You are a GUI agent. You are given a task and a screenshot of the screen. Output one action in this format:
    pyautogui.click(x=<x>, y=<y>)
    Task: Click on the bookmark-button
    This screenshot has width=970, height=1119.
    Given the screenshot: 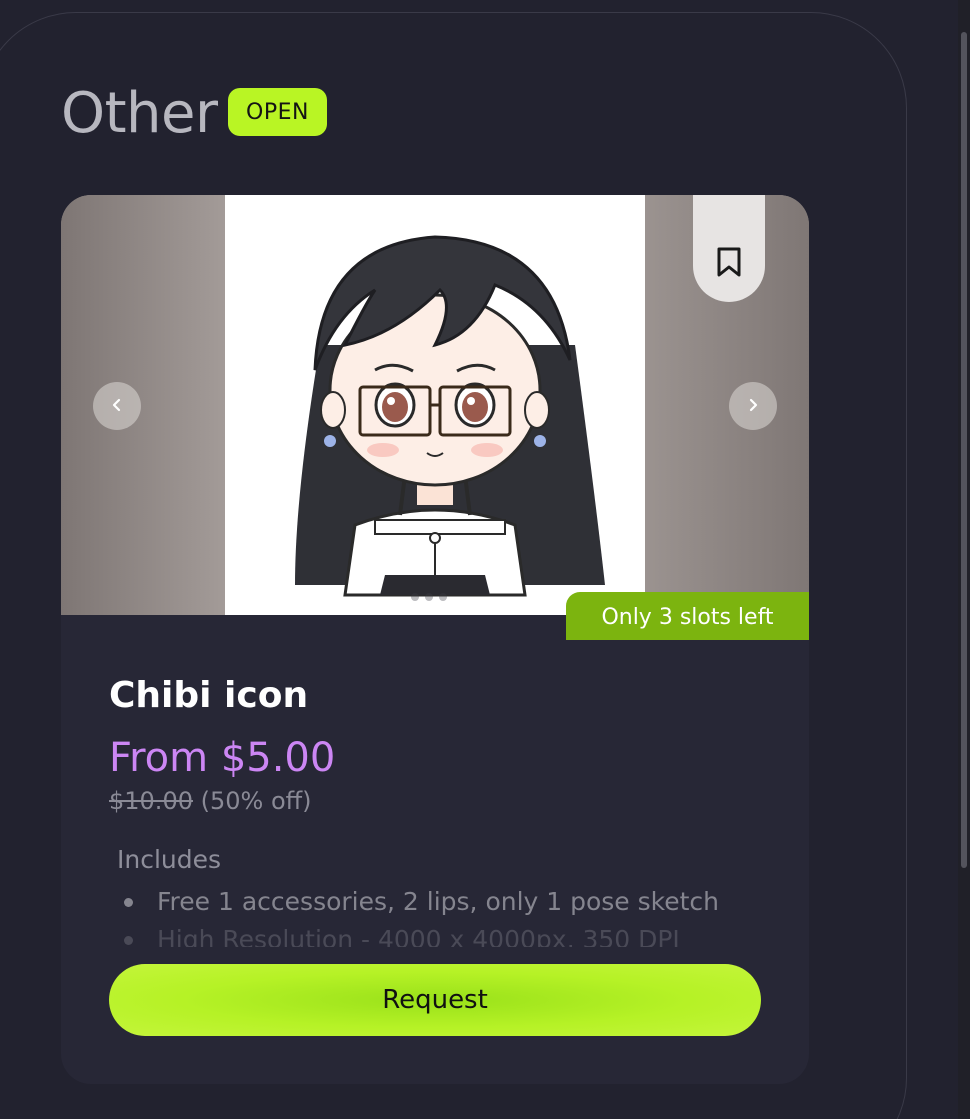 What is the action you would take?
    pyautogui.click(x=729, y=248)
    